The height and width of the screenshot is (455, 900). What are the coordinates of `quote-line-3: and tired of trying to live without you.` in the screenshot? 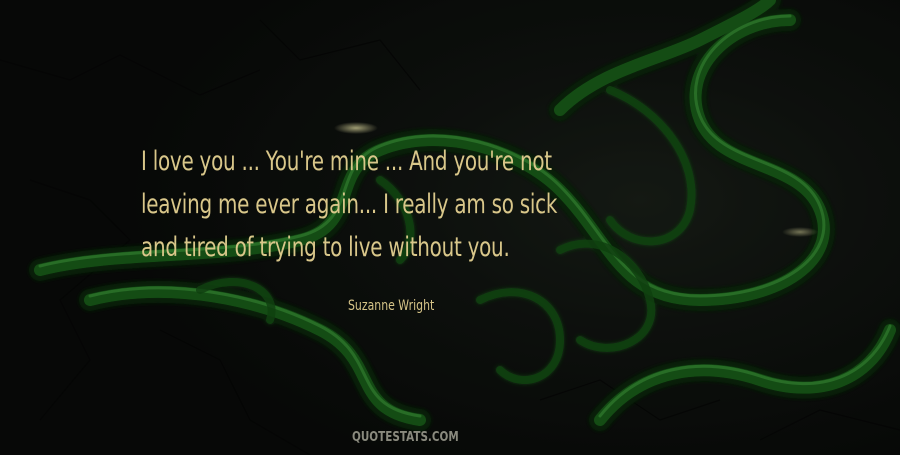 It's located at (325, 247).